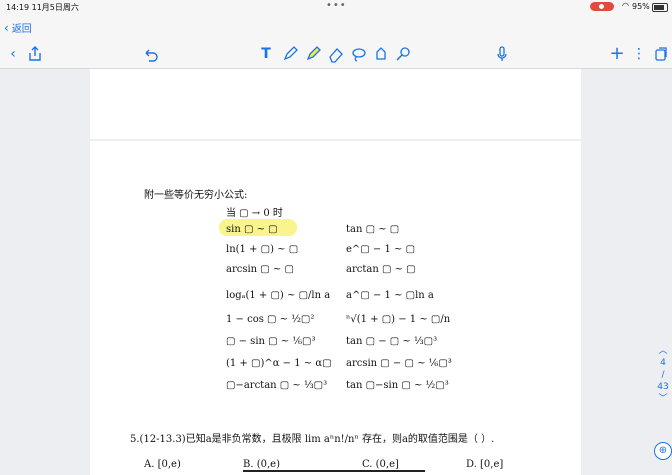  What do you see at coordinates (42, 7) in the screenshot?
I see `status-time: 14:19 11月5日周六` at bounding box center [42, 7].